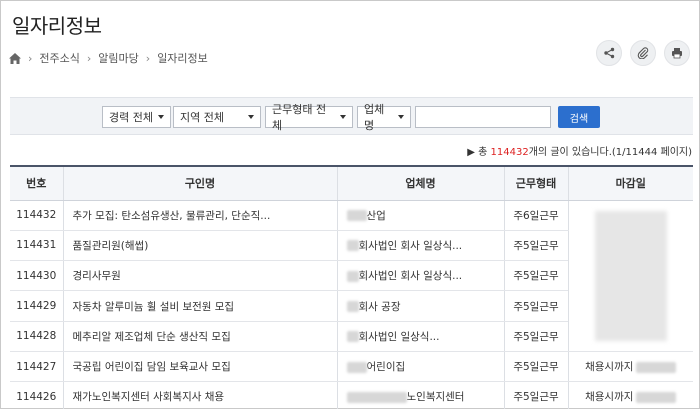  Describe the element at coordinates (36, 246) in the screenshot. I see `row-no: 114431` at that location.